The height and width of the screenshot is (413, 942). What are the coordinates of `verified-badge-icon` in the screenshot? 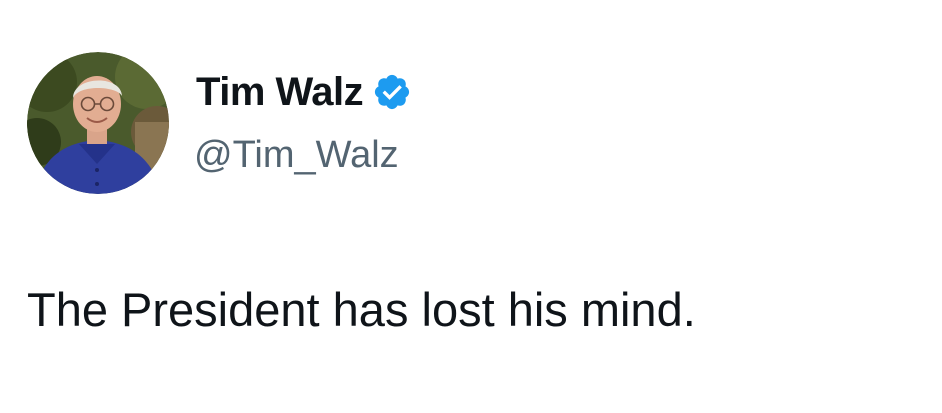 It's located at (392, 92).